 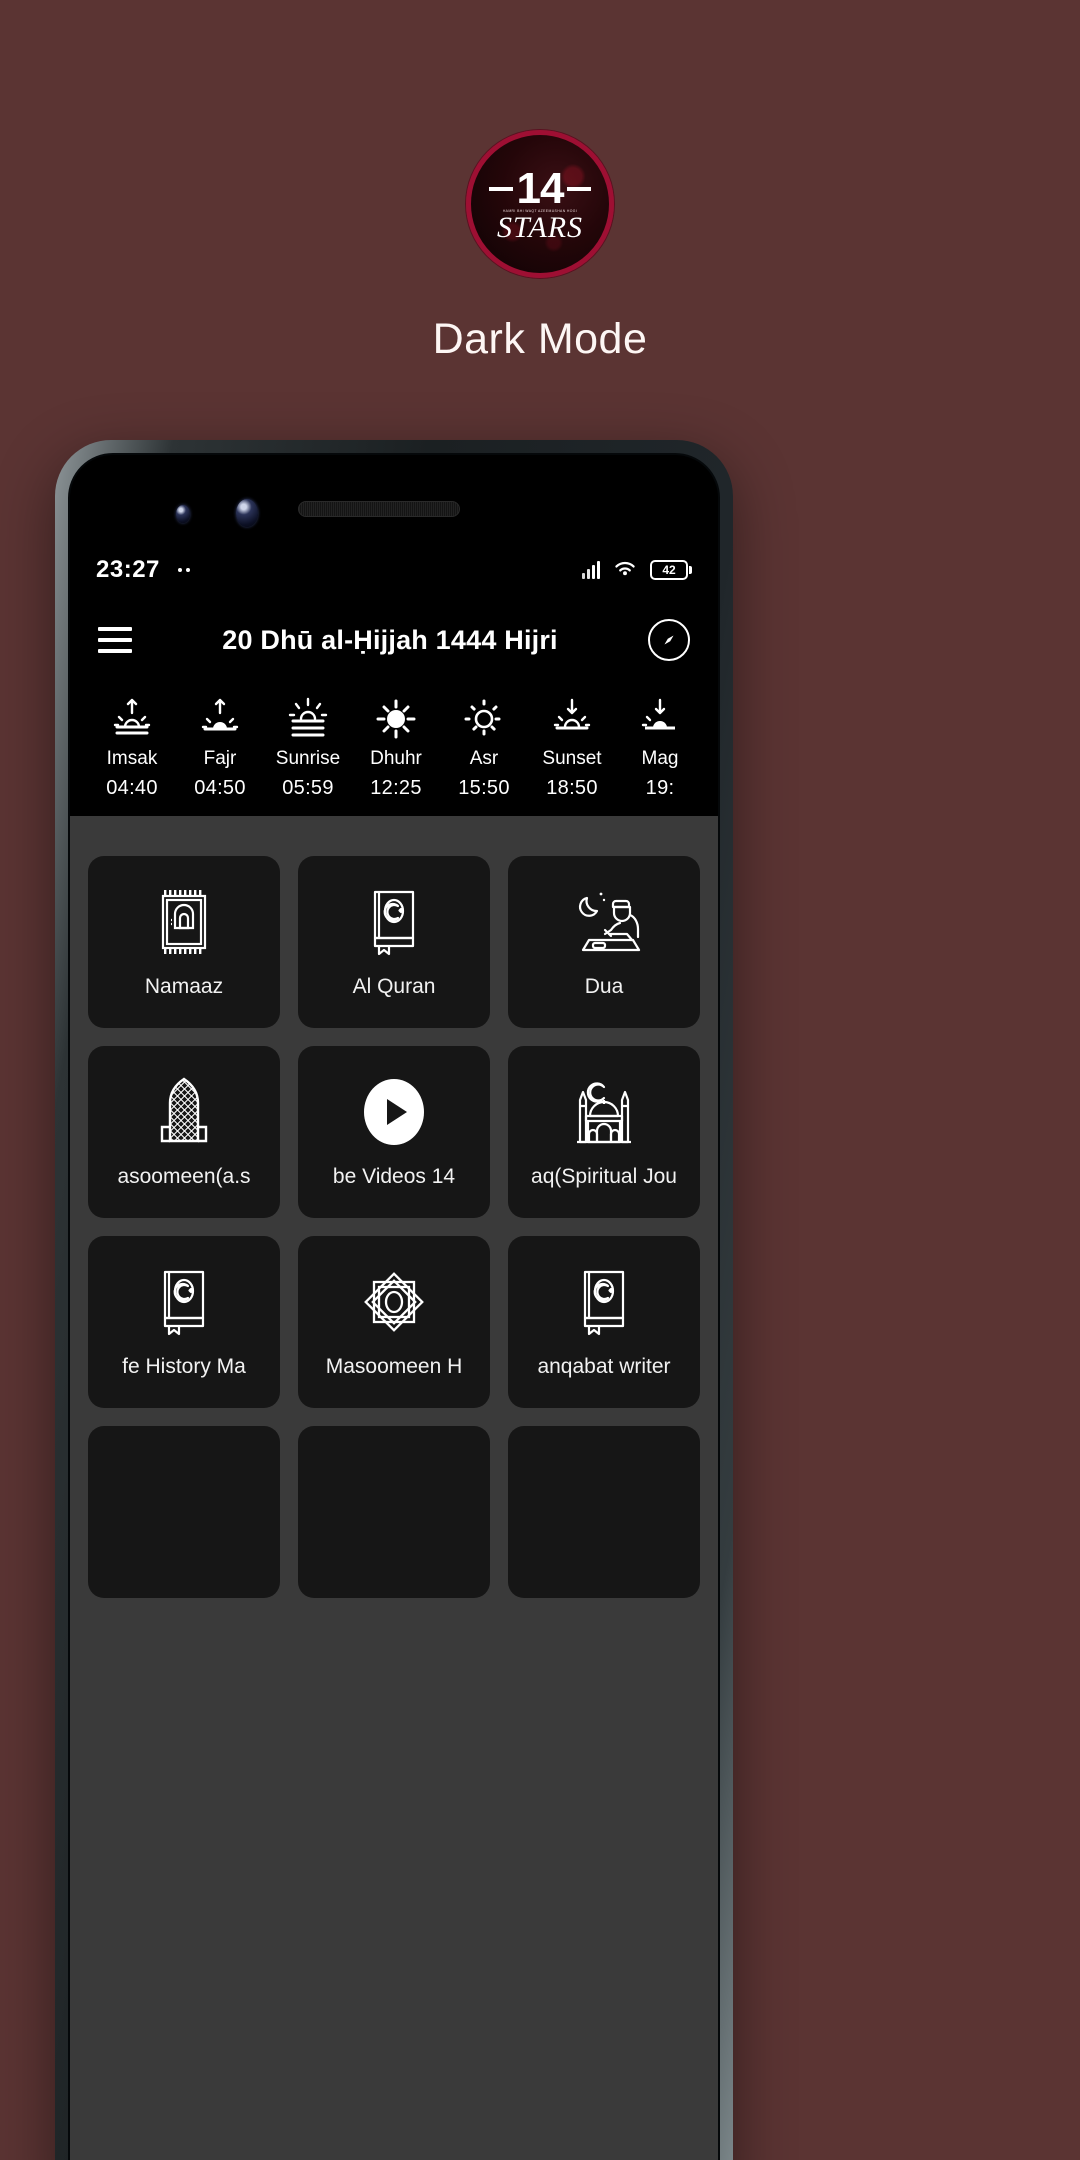 I want to click on praying-person-moon-icon, so click(x=604, y=922).